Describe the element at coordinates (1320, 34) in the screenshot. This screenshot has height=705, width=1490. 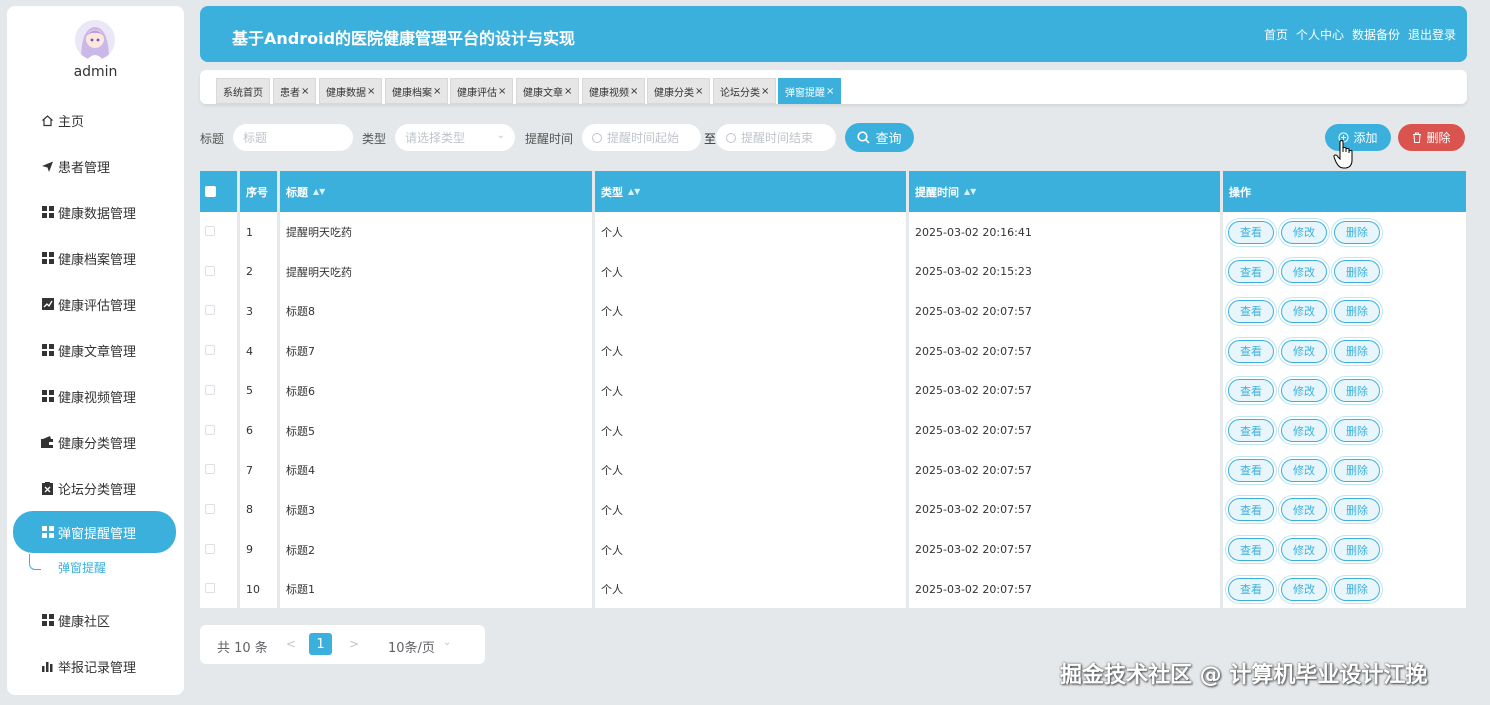
I see `header-link-profile: 个人中心` at that location.